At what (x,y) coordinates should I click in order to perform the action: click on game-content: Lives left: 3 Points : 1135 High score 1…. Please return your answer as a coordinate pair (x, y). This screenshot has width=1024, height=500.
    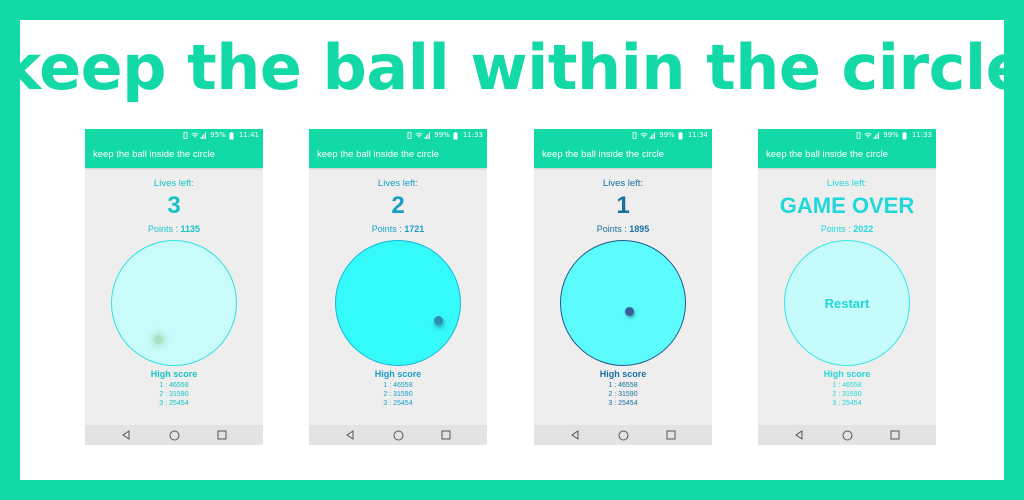
    Looking at the image, I should click on (174, 296).